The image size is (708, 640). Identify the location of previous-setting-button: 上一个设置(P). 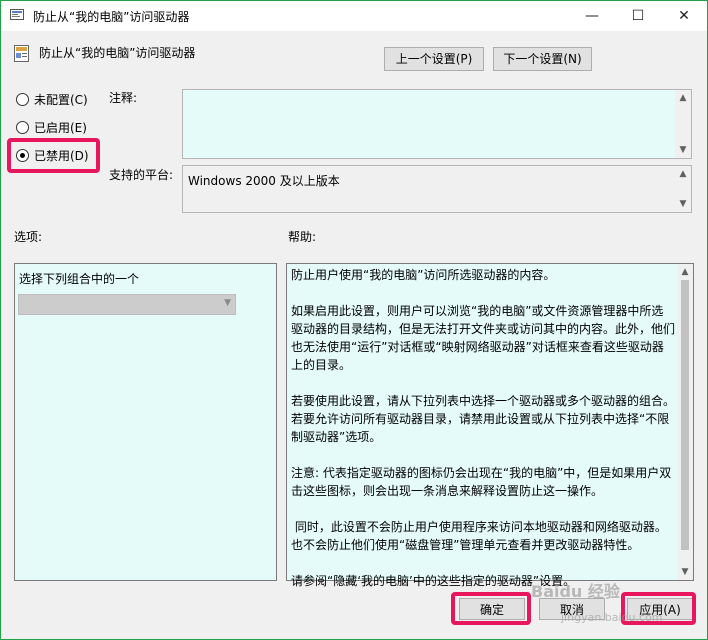
(434, 59).